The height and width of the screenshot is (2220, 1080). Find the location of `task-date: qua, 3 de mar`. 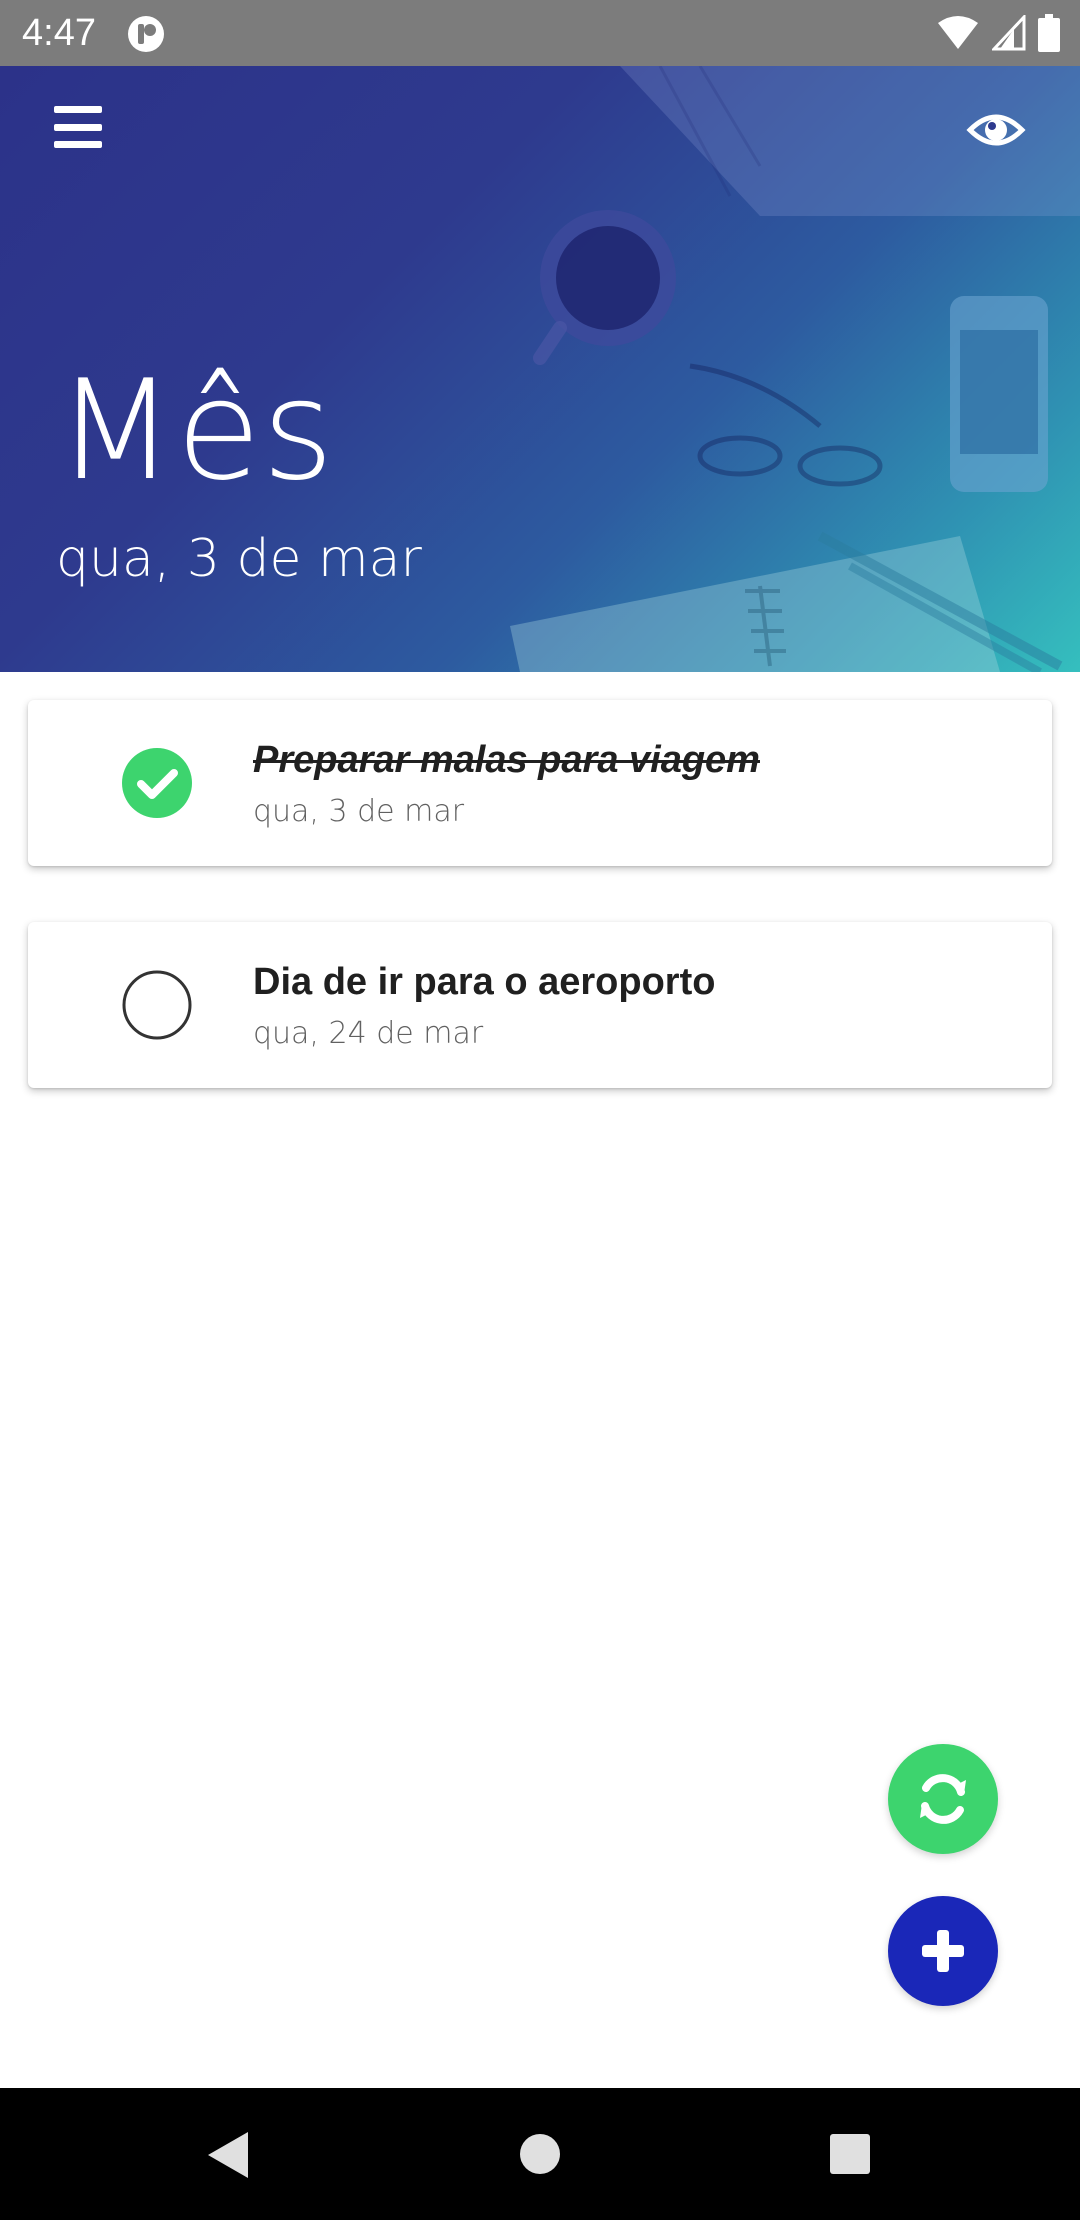

task-date: qua, 3 de mar is located at coordinates (359, 811).